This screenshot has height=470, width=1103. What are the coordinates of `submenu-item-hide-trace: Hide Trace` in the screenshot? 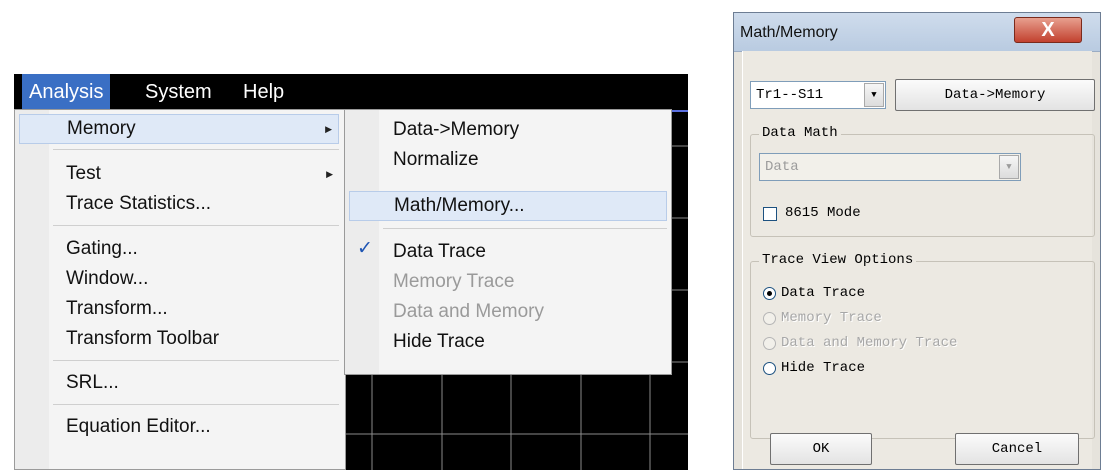 It's located at (523, 342).